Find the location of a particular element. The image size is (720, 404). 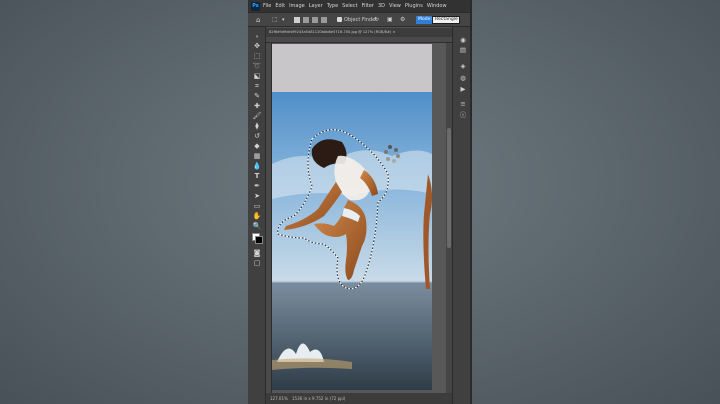

marquee-tool-icon: ⬚ is located at coordinates (257, 56).